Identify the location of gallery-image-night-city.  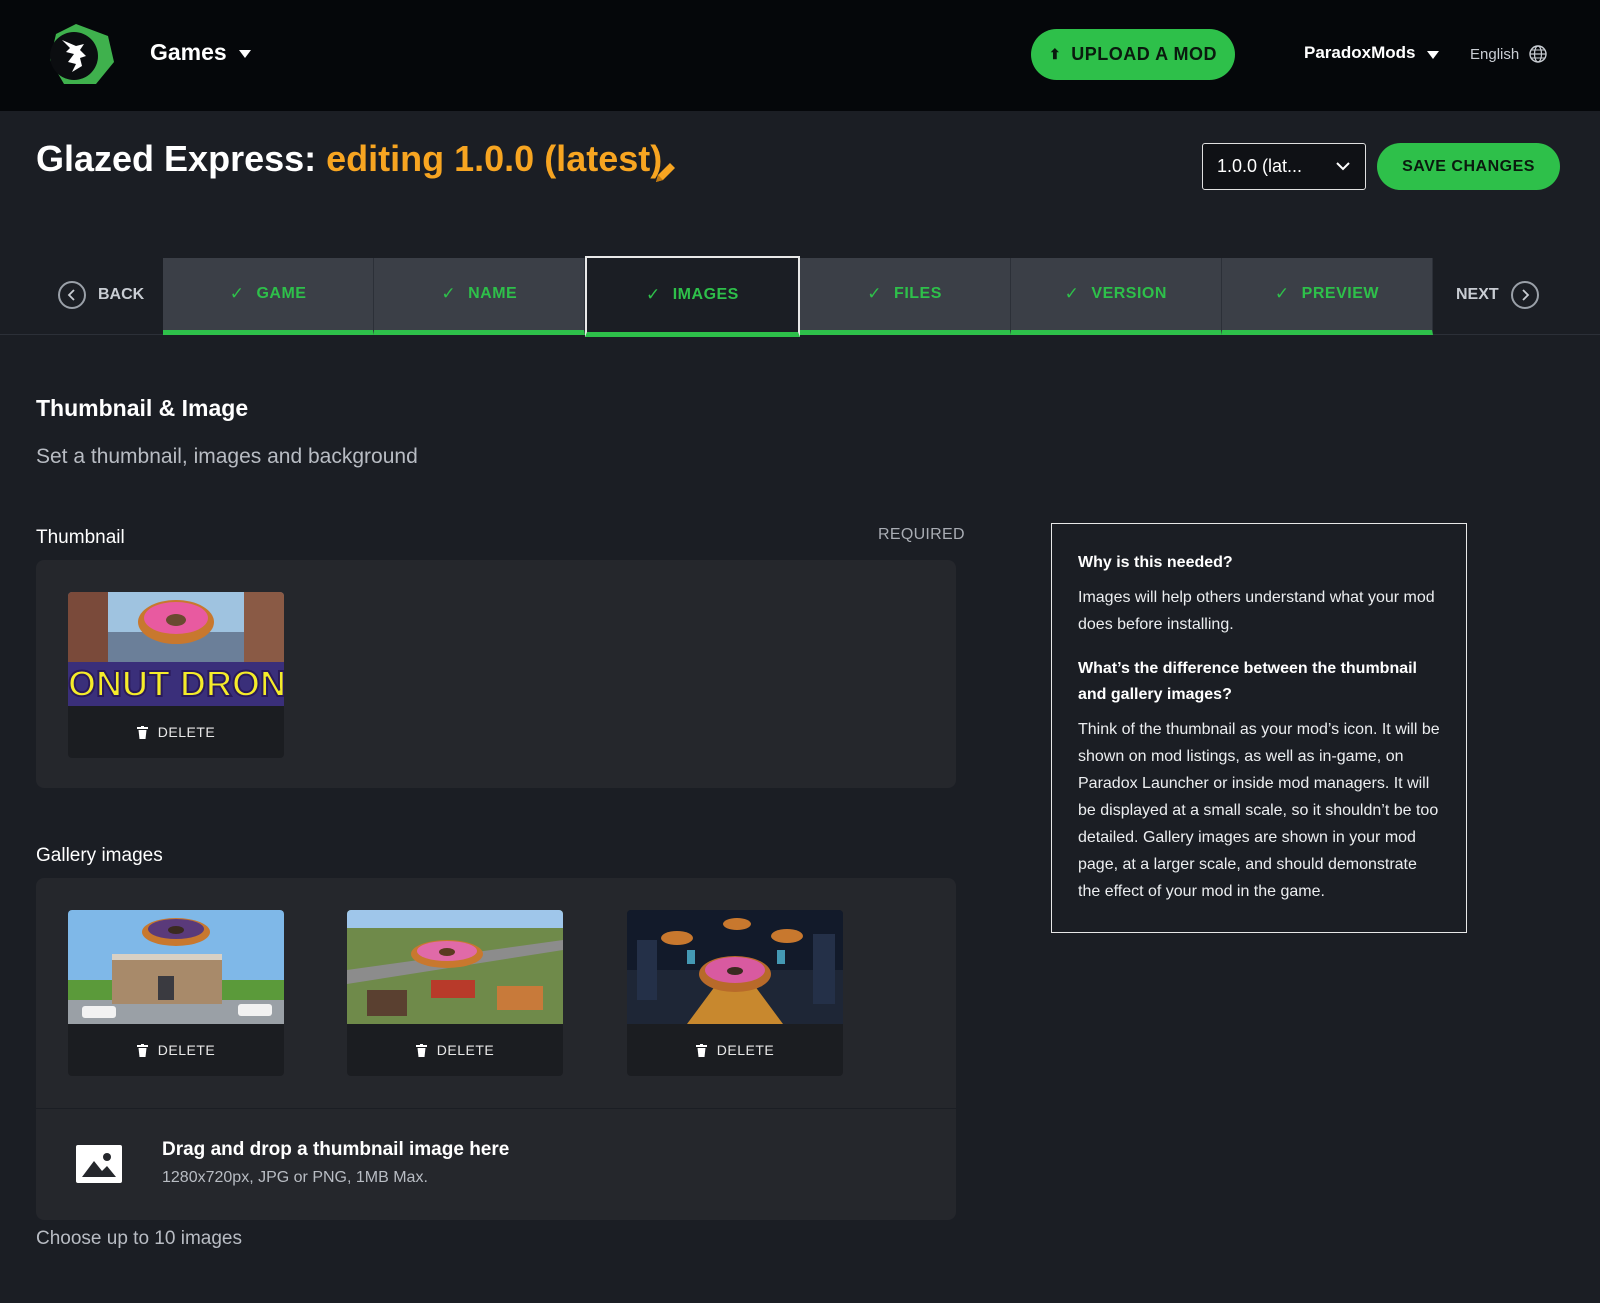
(735, 967).